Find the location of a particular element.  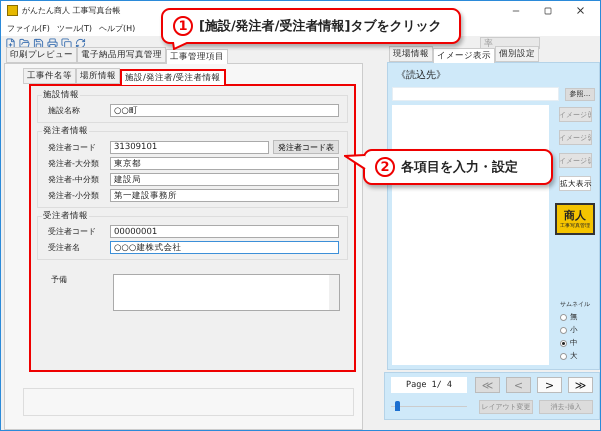

new-file-icon is located at coordinates (10, 43).